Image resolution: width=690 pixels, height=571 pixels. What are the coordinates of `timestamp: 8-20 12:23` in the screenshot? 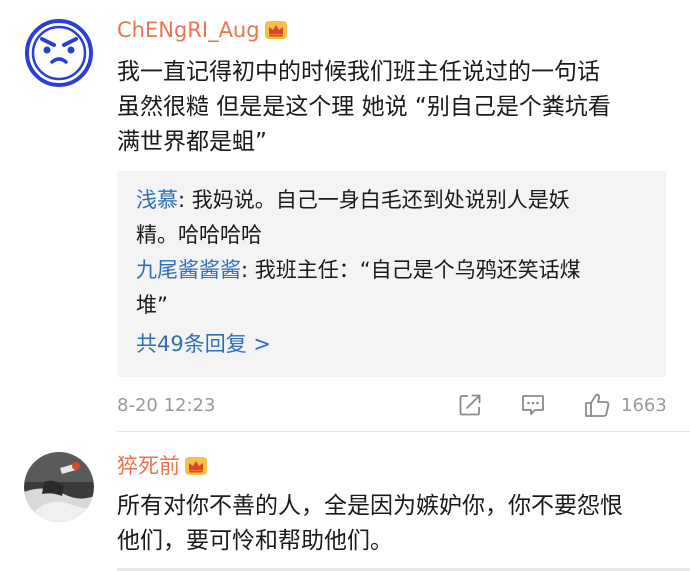 It's located at (166, 405).